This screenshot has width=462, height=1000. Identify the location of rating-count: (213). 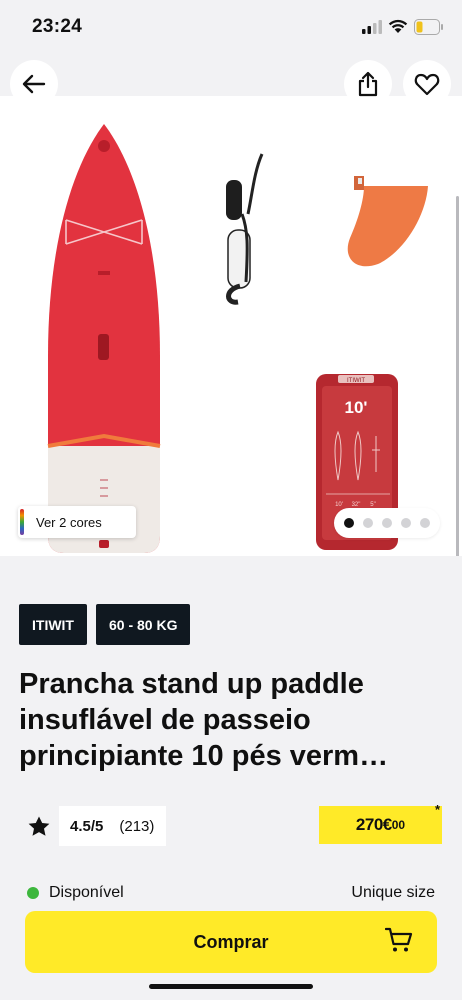
(137, 826).